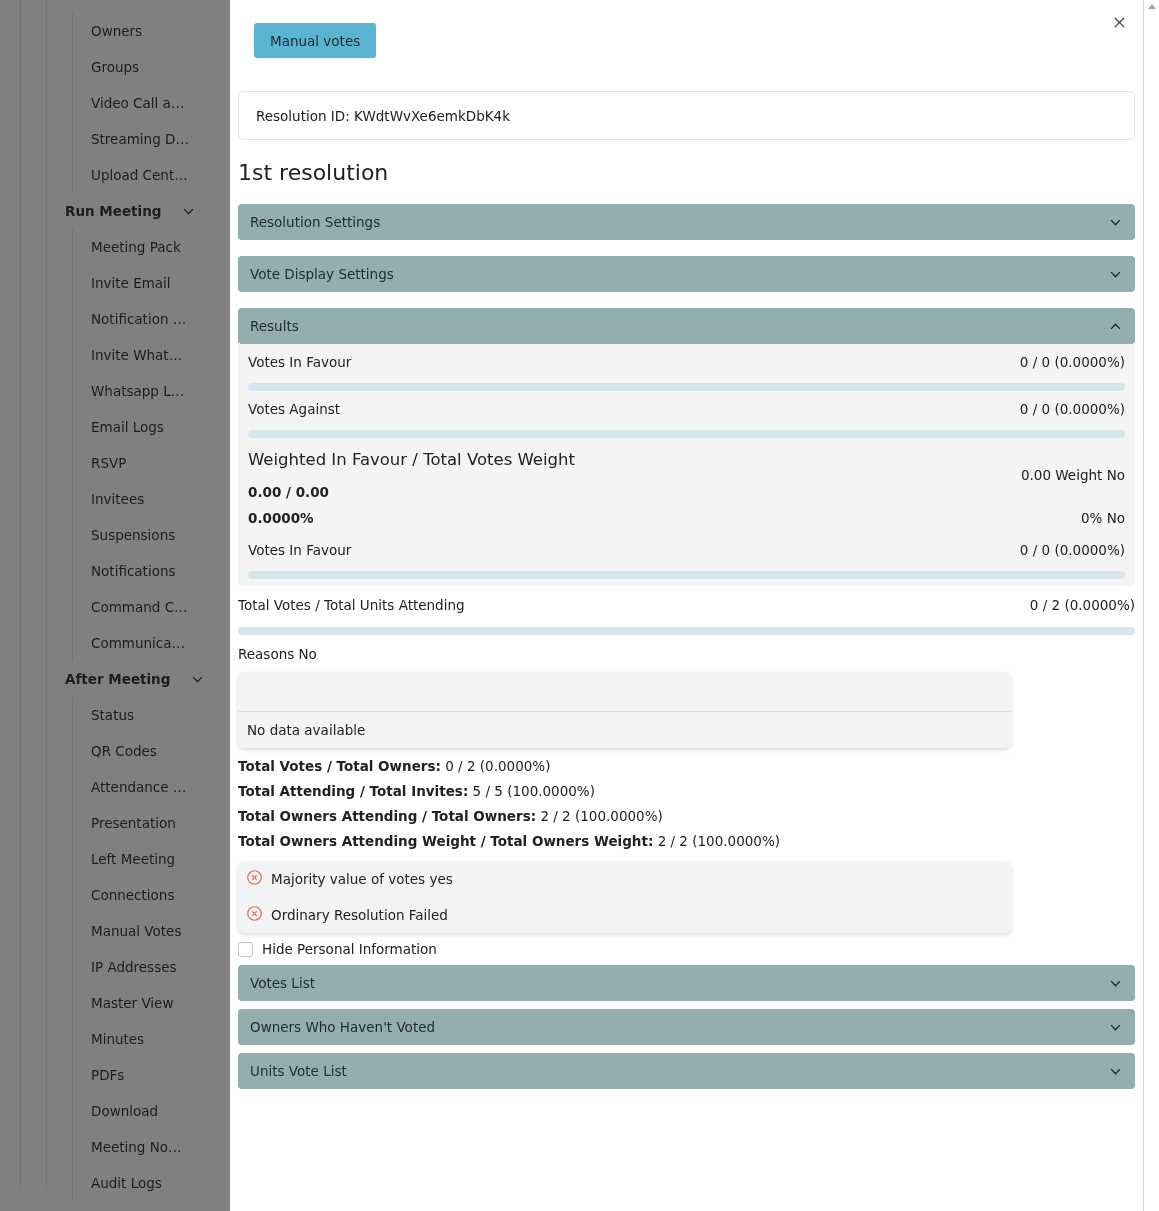 This screenshot has height=1211, width=1159. Describe the element at coordinates (133, 859) in the screenshot. I see `sidebar-link: Left Meeting` at that location.